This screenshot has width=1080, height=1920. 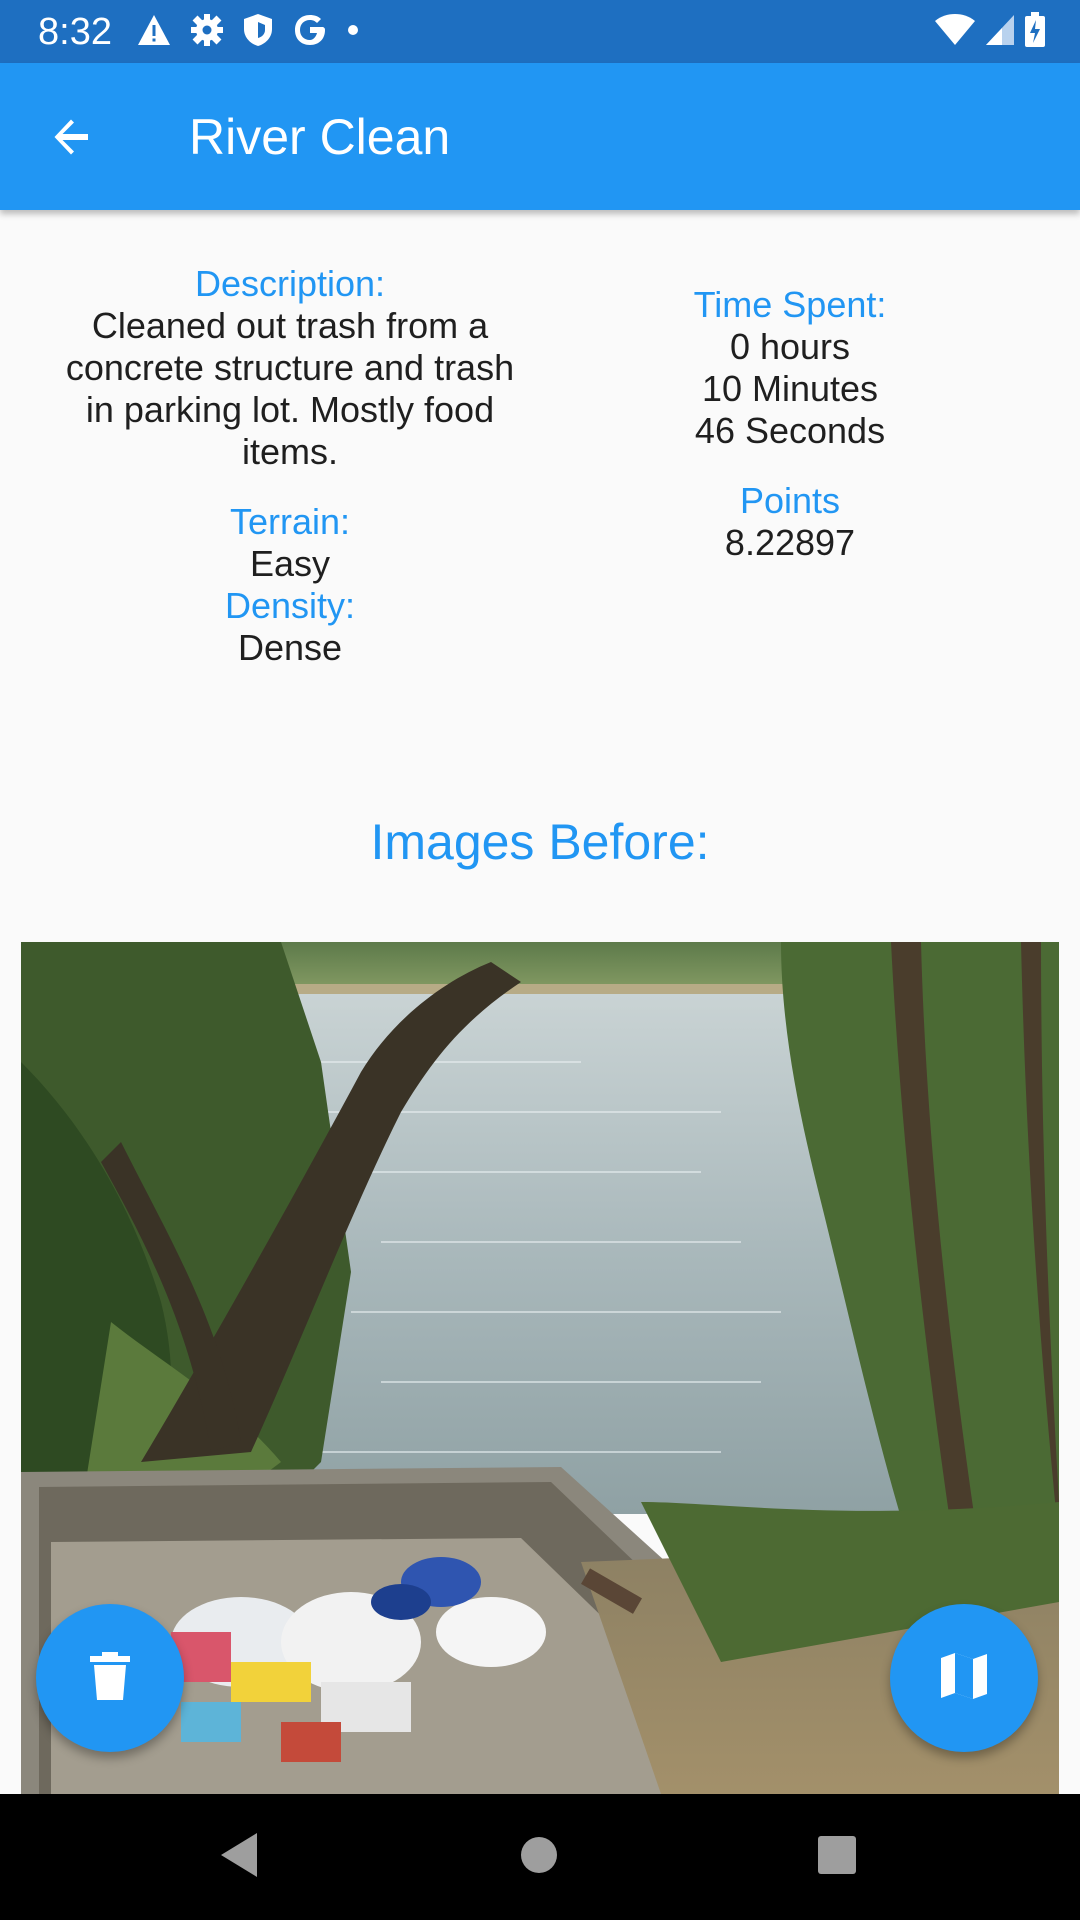 What do you see at coordinates (353, 32) in the screenshot?
I see `dot-icon` at bounding box center [353, 32].